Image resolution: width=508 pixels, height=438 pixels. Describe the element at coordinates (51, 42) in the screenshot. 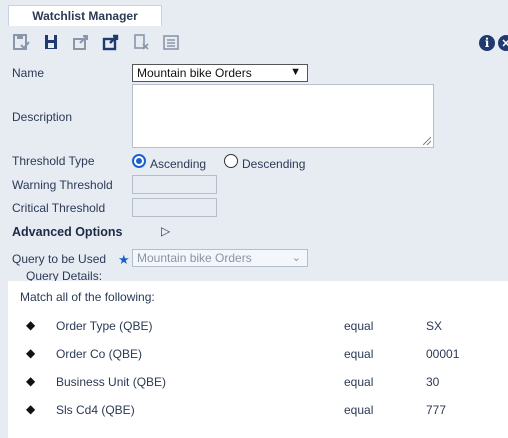

I see `save-icon` at that location.